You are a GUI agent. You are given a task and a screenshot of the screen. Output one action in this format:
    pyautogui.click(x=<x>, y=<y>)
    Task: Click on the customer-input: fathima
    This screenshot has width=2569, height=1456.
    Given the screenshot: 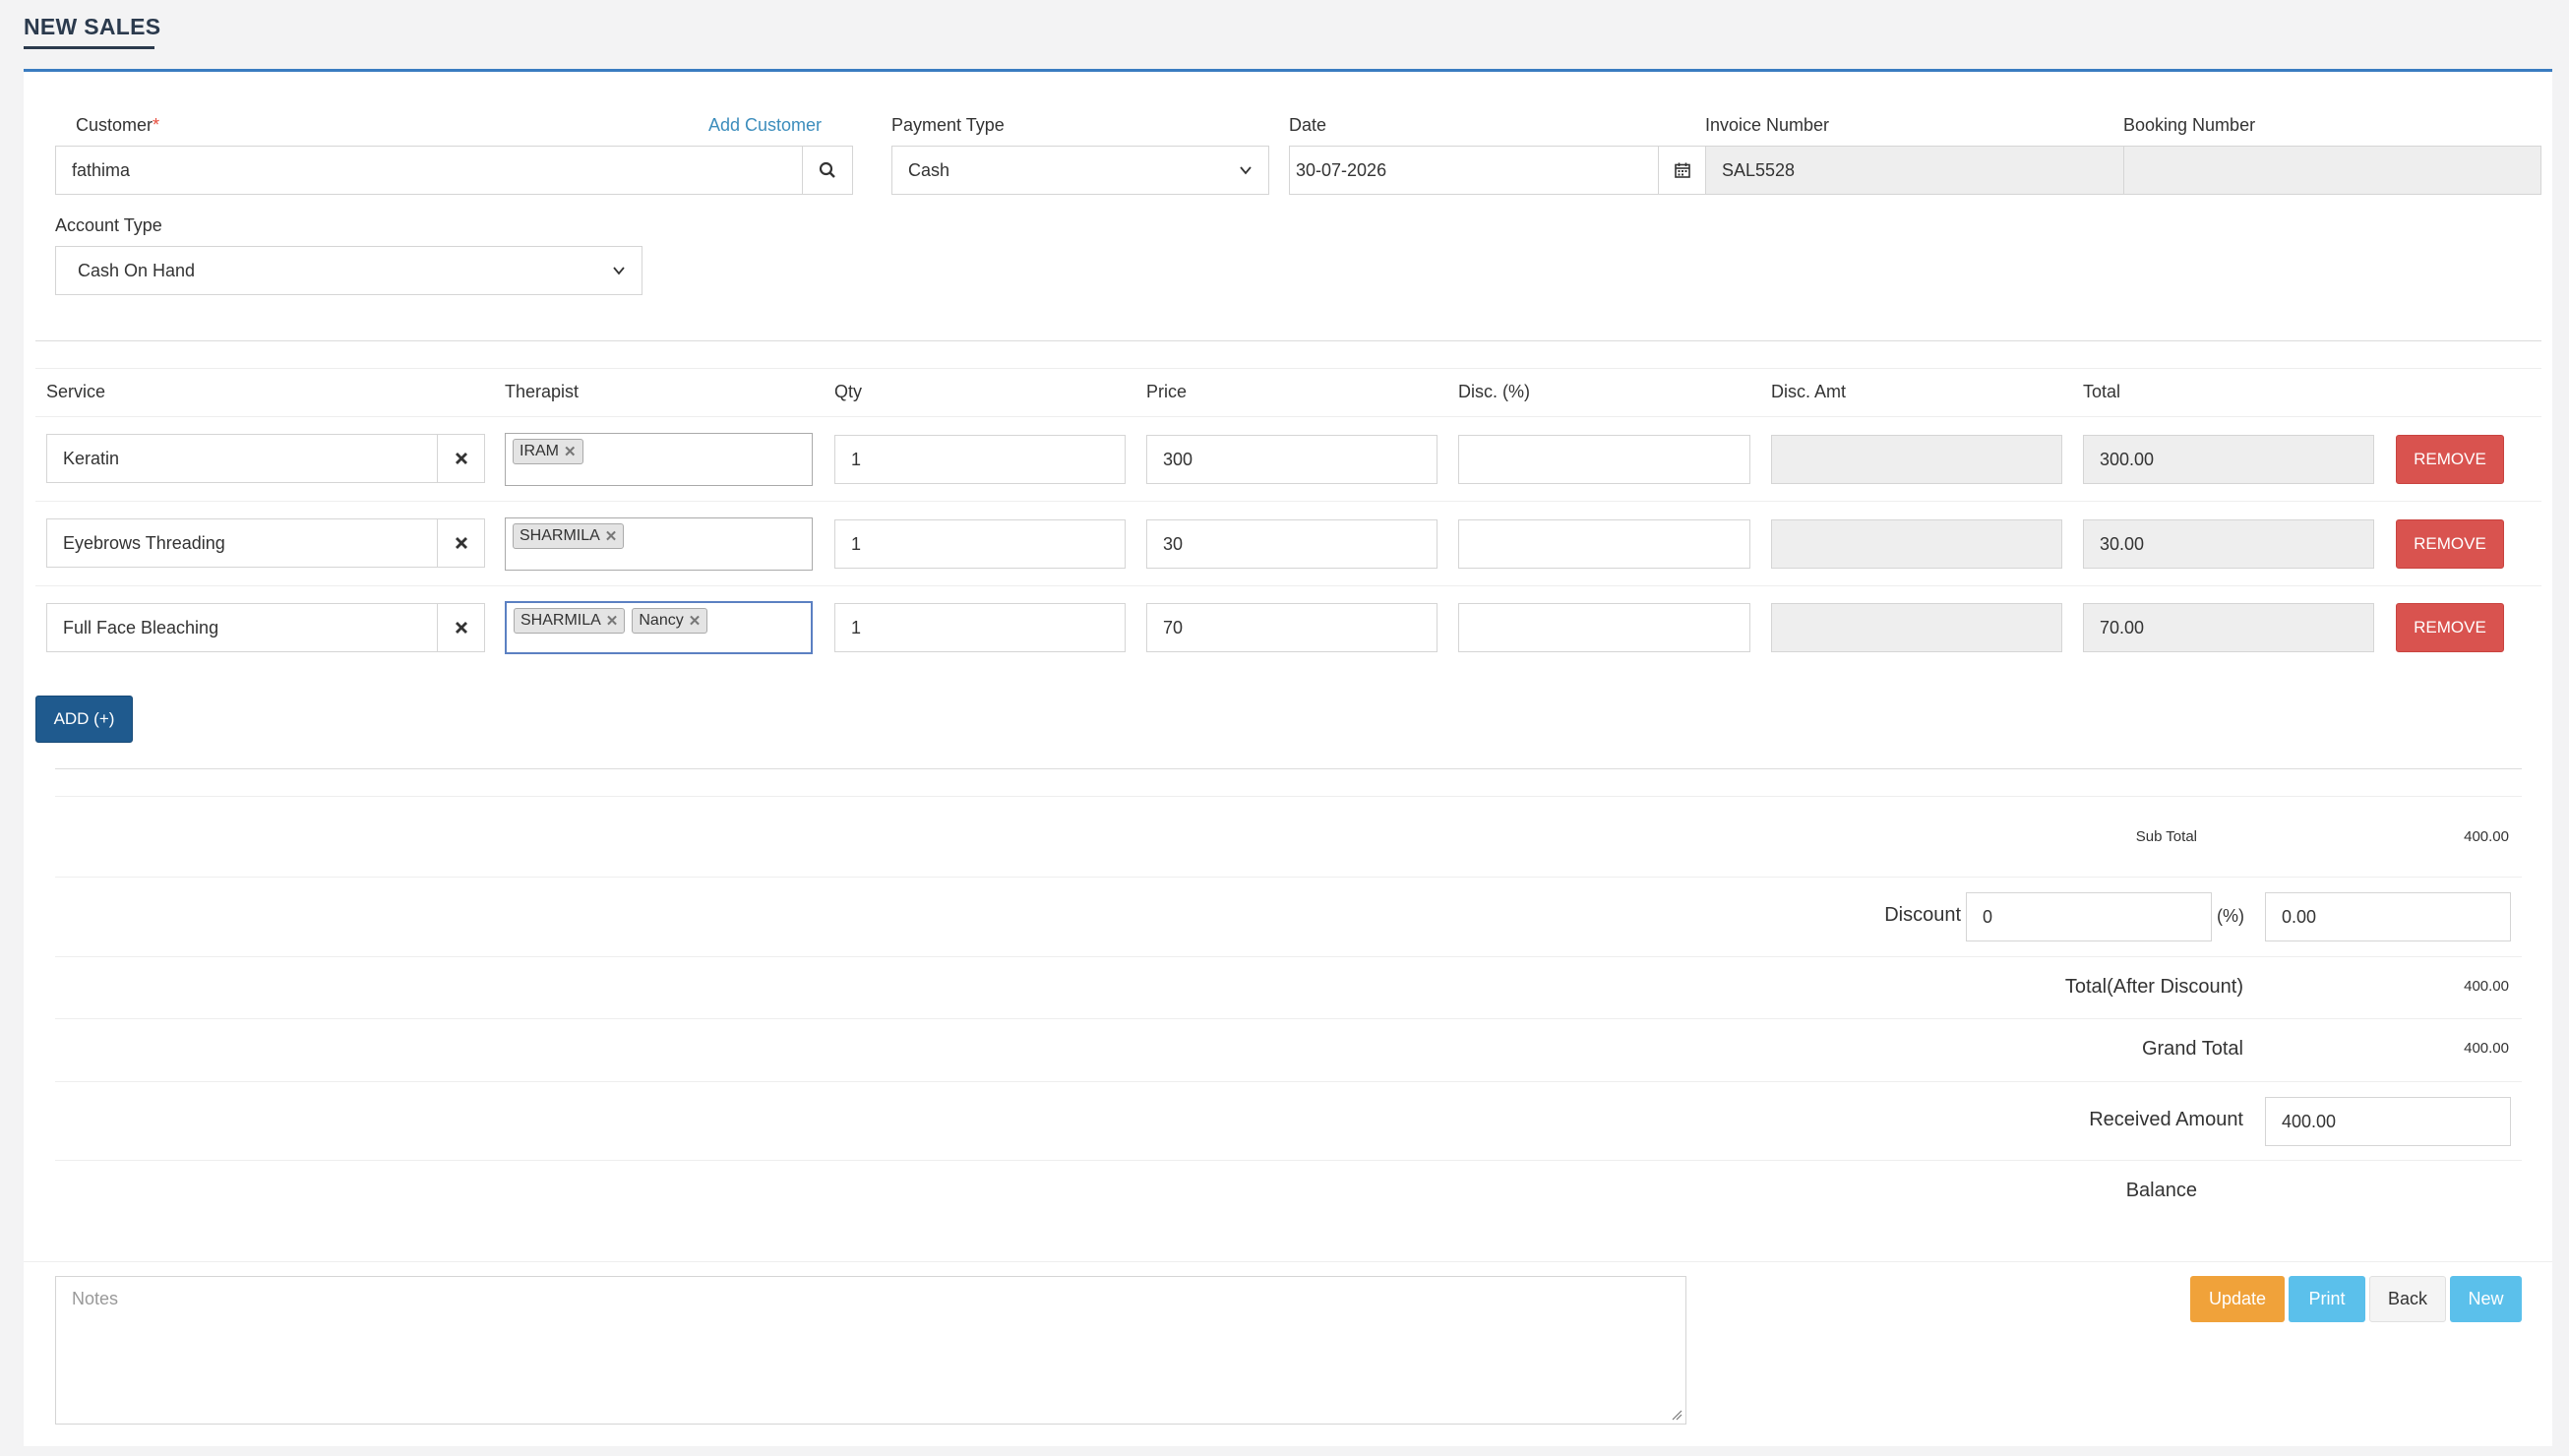 What is the action you would take?
    pyautogui.click(x=429, y=170)
    